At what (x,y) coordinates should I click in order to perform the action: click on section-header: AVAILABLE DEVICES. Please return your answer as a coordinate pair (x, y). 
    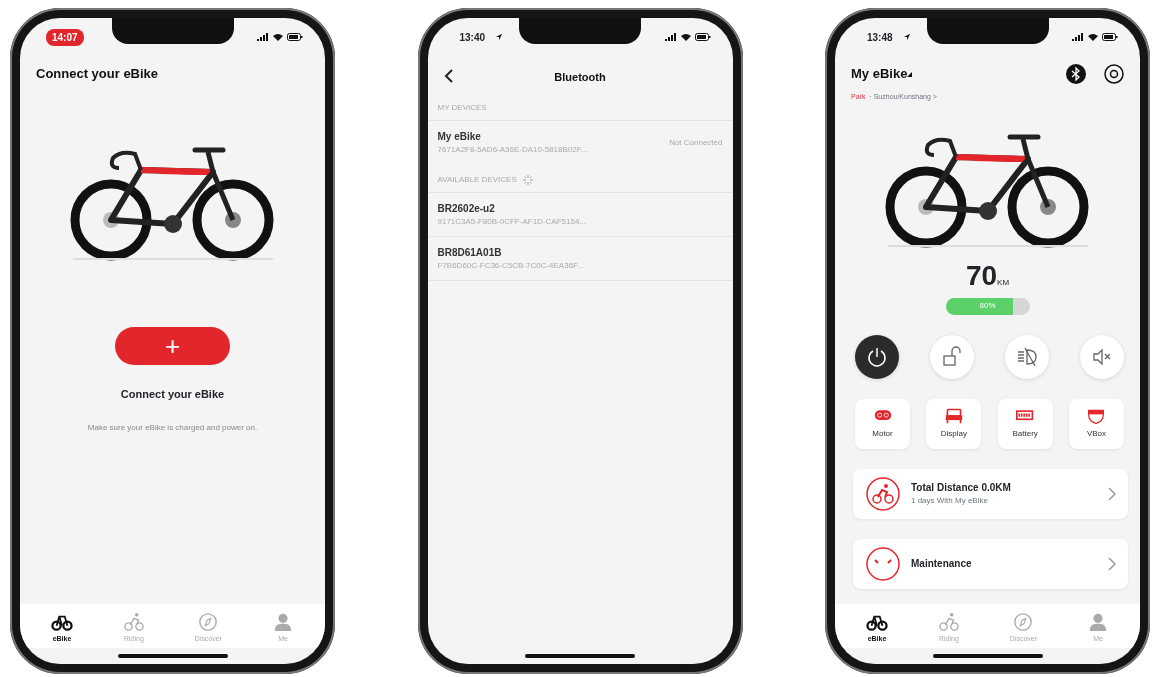
    Looking at the image, I should click on (477, 180).